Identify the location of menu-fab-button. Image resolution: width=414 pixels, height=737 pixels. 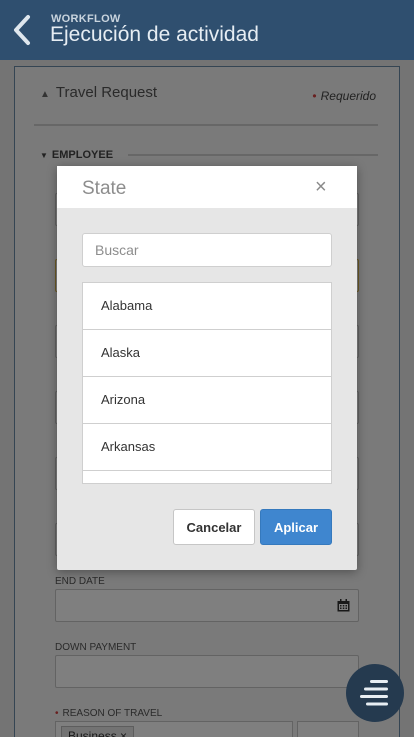
(375, 693).